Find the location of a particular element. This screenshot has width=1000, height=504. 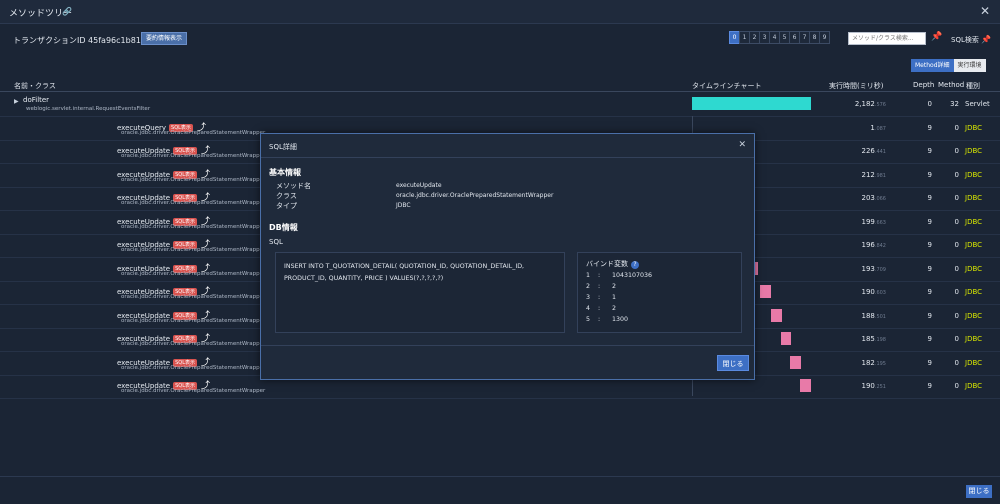

exec-time-frac: .501 is located at coordinates (880, 316).